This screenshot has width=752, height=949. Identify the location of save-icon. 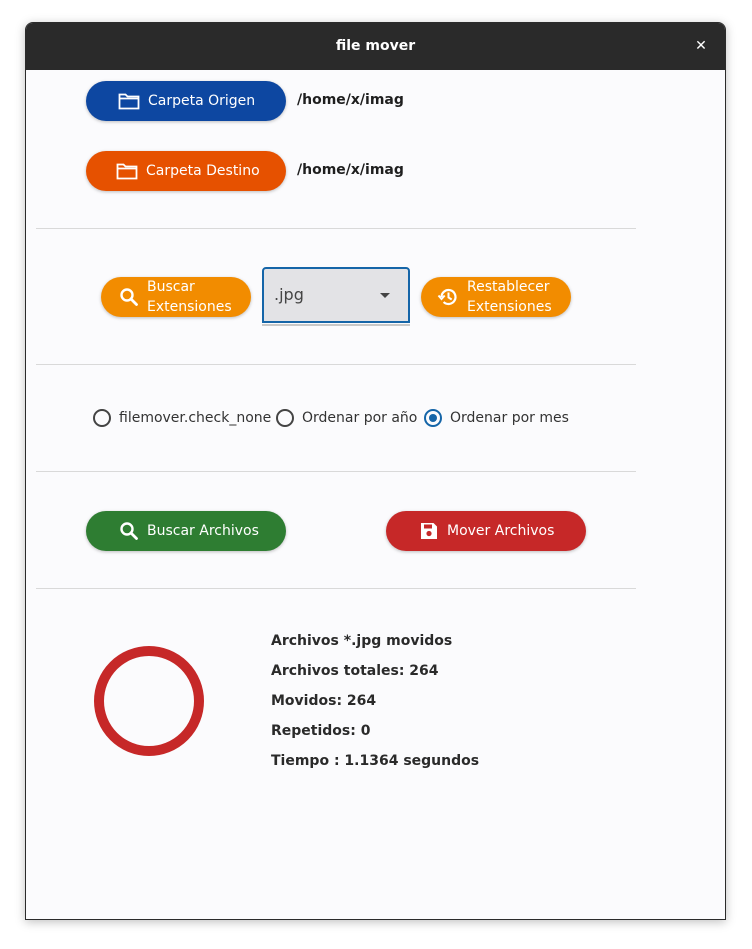
(429, 531).